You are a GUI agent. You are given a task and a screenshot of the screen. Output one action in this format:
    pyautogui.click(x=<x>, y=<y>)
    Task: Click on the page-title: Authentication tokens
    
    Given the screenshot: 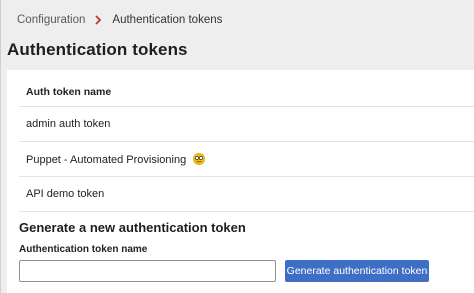 What is the action you would take?
    pyautogui.click(x=97, y=49)
    